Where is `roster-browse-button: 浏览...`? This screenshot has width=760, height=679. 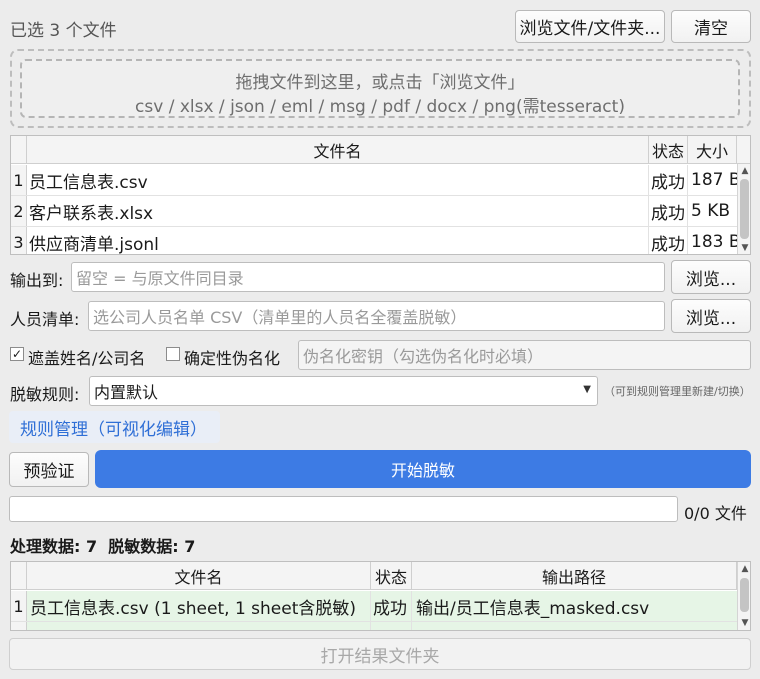 roster-browse-button: 浏览... is located at coordinates (711, 316).